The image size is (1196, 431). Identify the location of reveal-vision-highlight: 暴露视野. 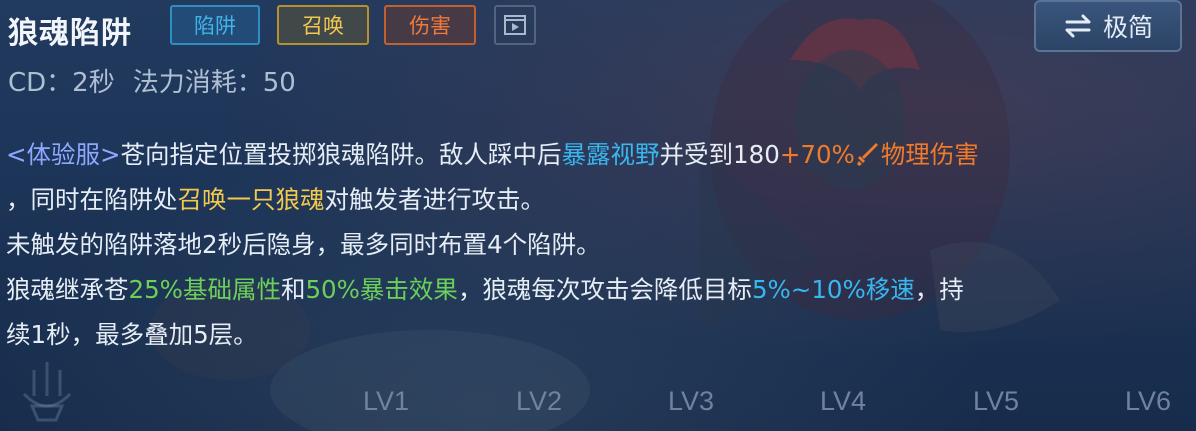
(610, 154).